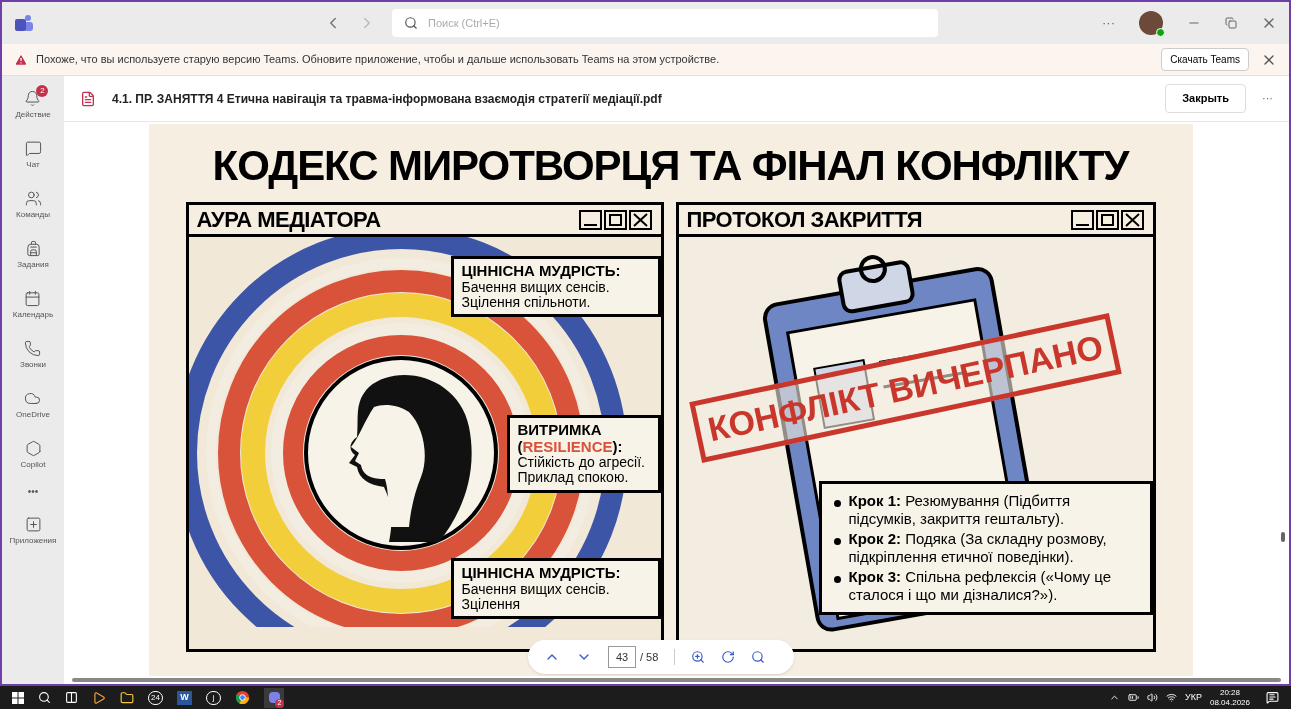 Image resolution: width=1291 pixels, height=709 pixels. What do you see at coordinates (127, 697) in the screenshot?
I see `folder-icon` at bounding box center [127, 697].